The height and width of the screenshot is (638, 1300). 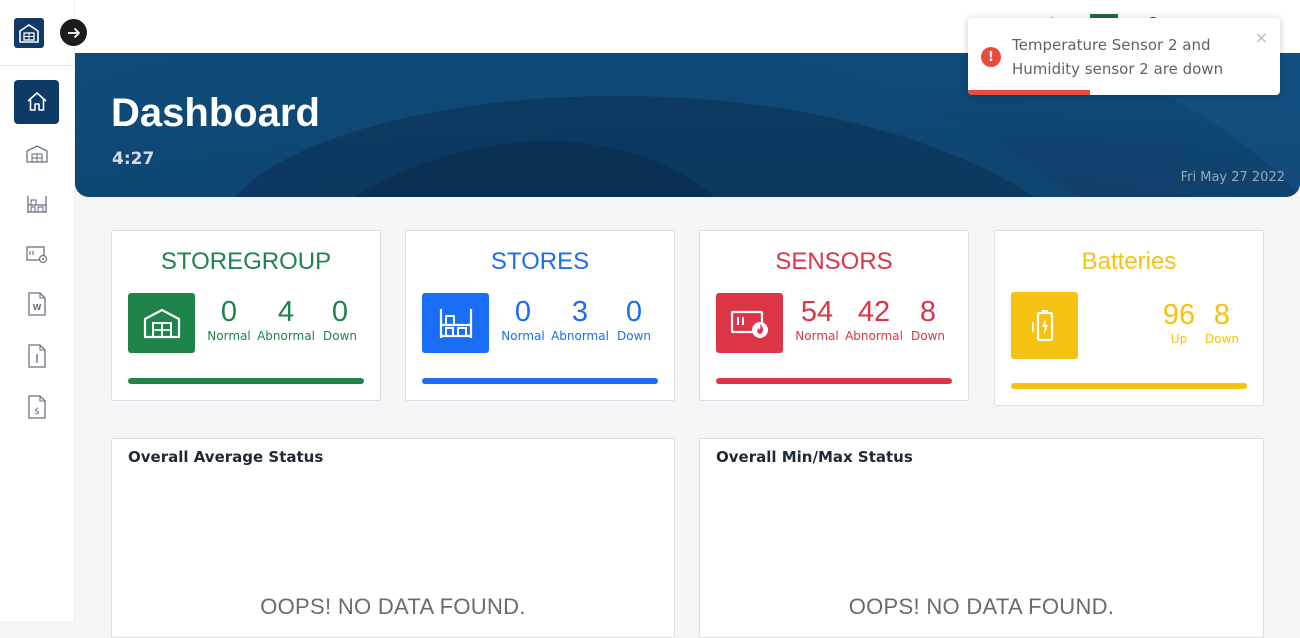 What do you see at coordinates (1029, 92) in the screenshot?
I see `toast-progress-bar` at bounding box center [1029, 92].